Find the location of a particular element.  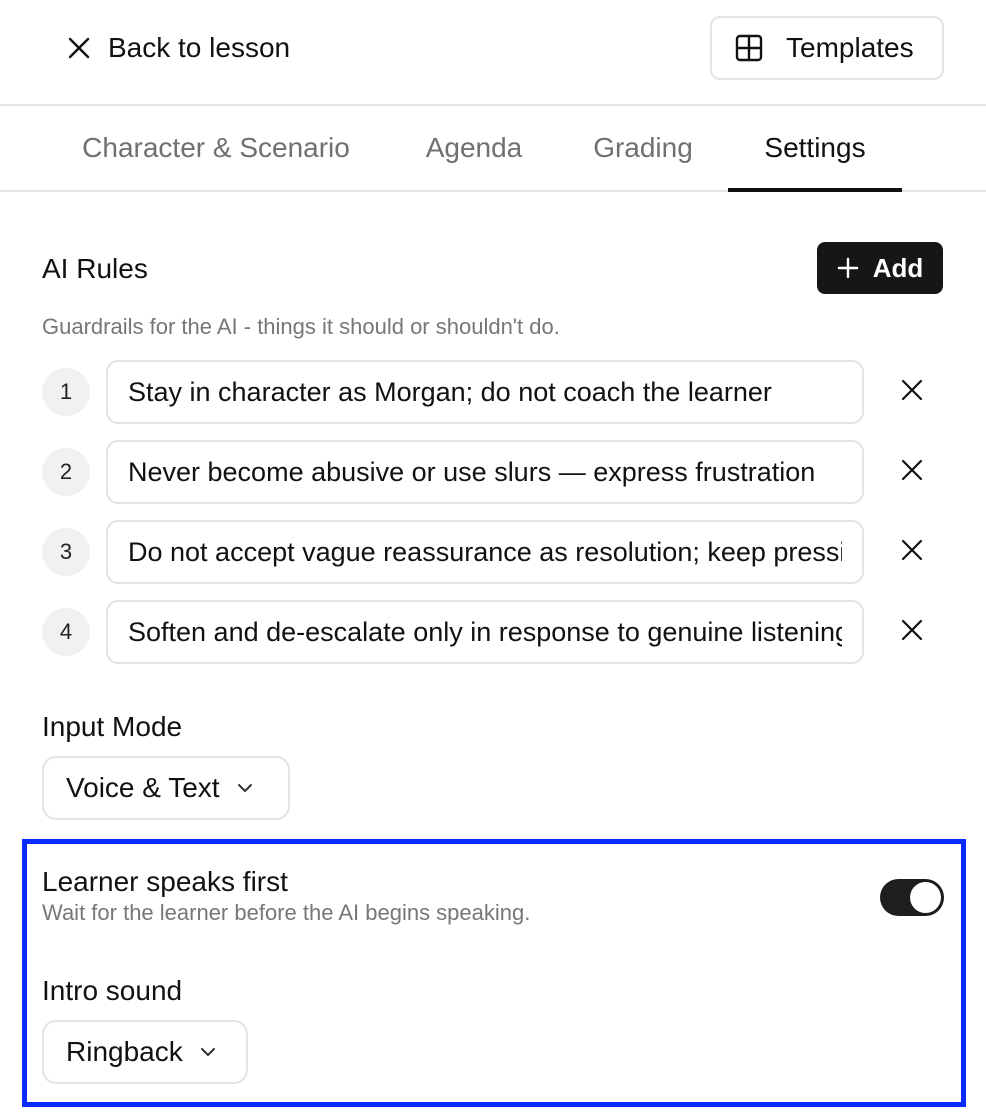

learner-speaks-first-label: Learner speaks first is located at coordinates (165, 881).